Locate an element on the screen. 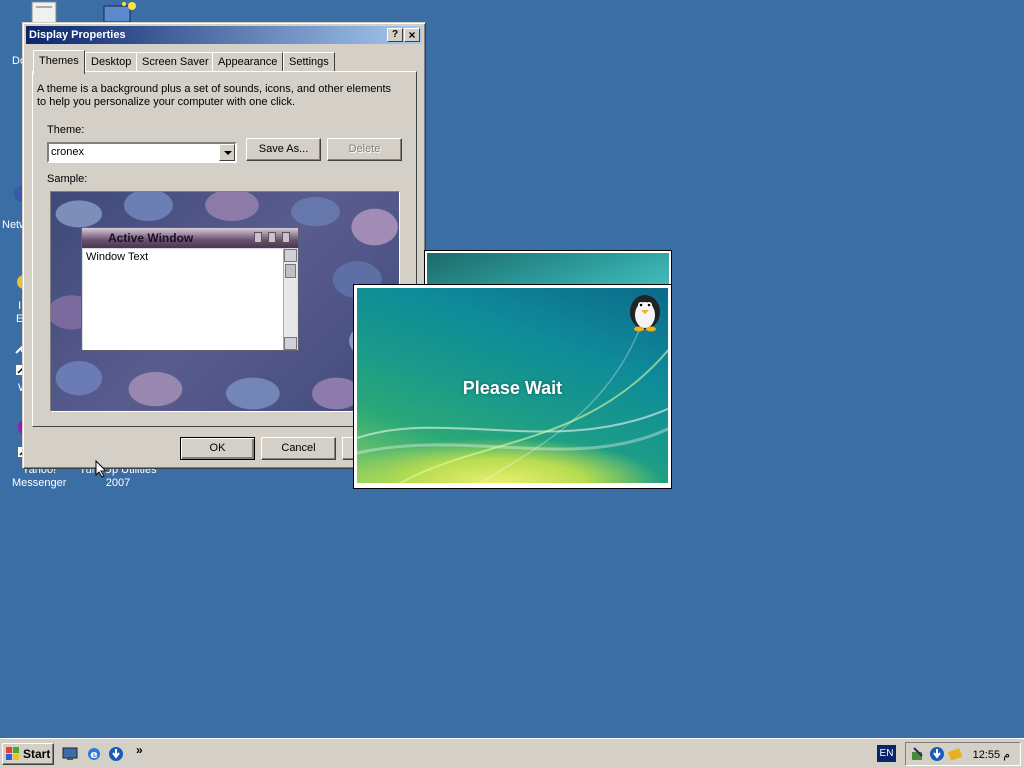 This screenshot has height=768, width=1024. sample-window-text: Window Text is located at coordinates (183, 299).